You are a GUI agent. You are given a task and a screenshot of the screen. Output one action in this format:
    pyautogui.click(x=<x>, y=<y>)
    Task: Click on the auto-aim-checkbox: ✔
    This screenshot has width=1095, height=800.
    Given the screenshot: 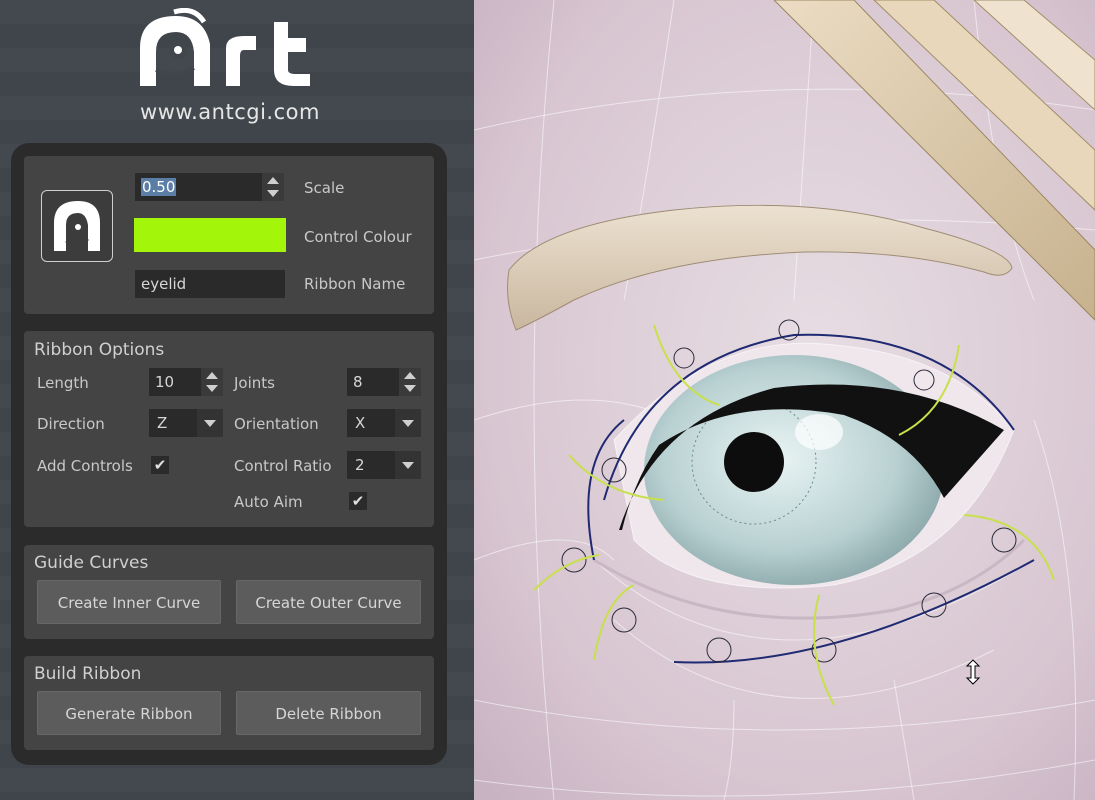 What is the action you would take?
    pyautogui.click(x=358, y=501)
    